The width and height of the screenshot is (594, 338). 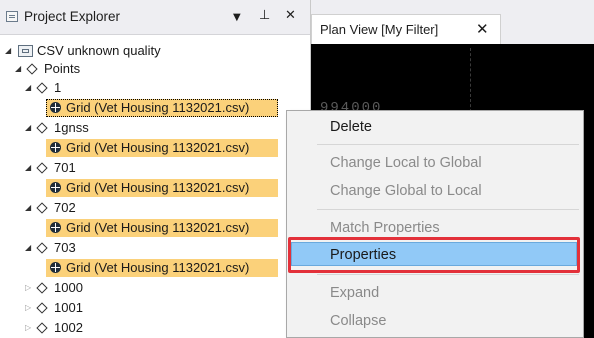 What do you see at coordinates (72, 16) in the screenshot?
I see `project-explorer-title: Project Explorer` at bounding box center [72, 16].